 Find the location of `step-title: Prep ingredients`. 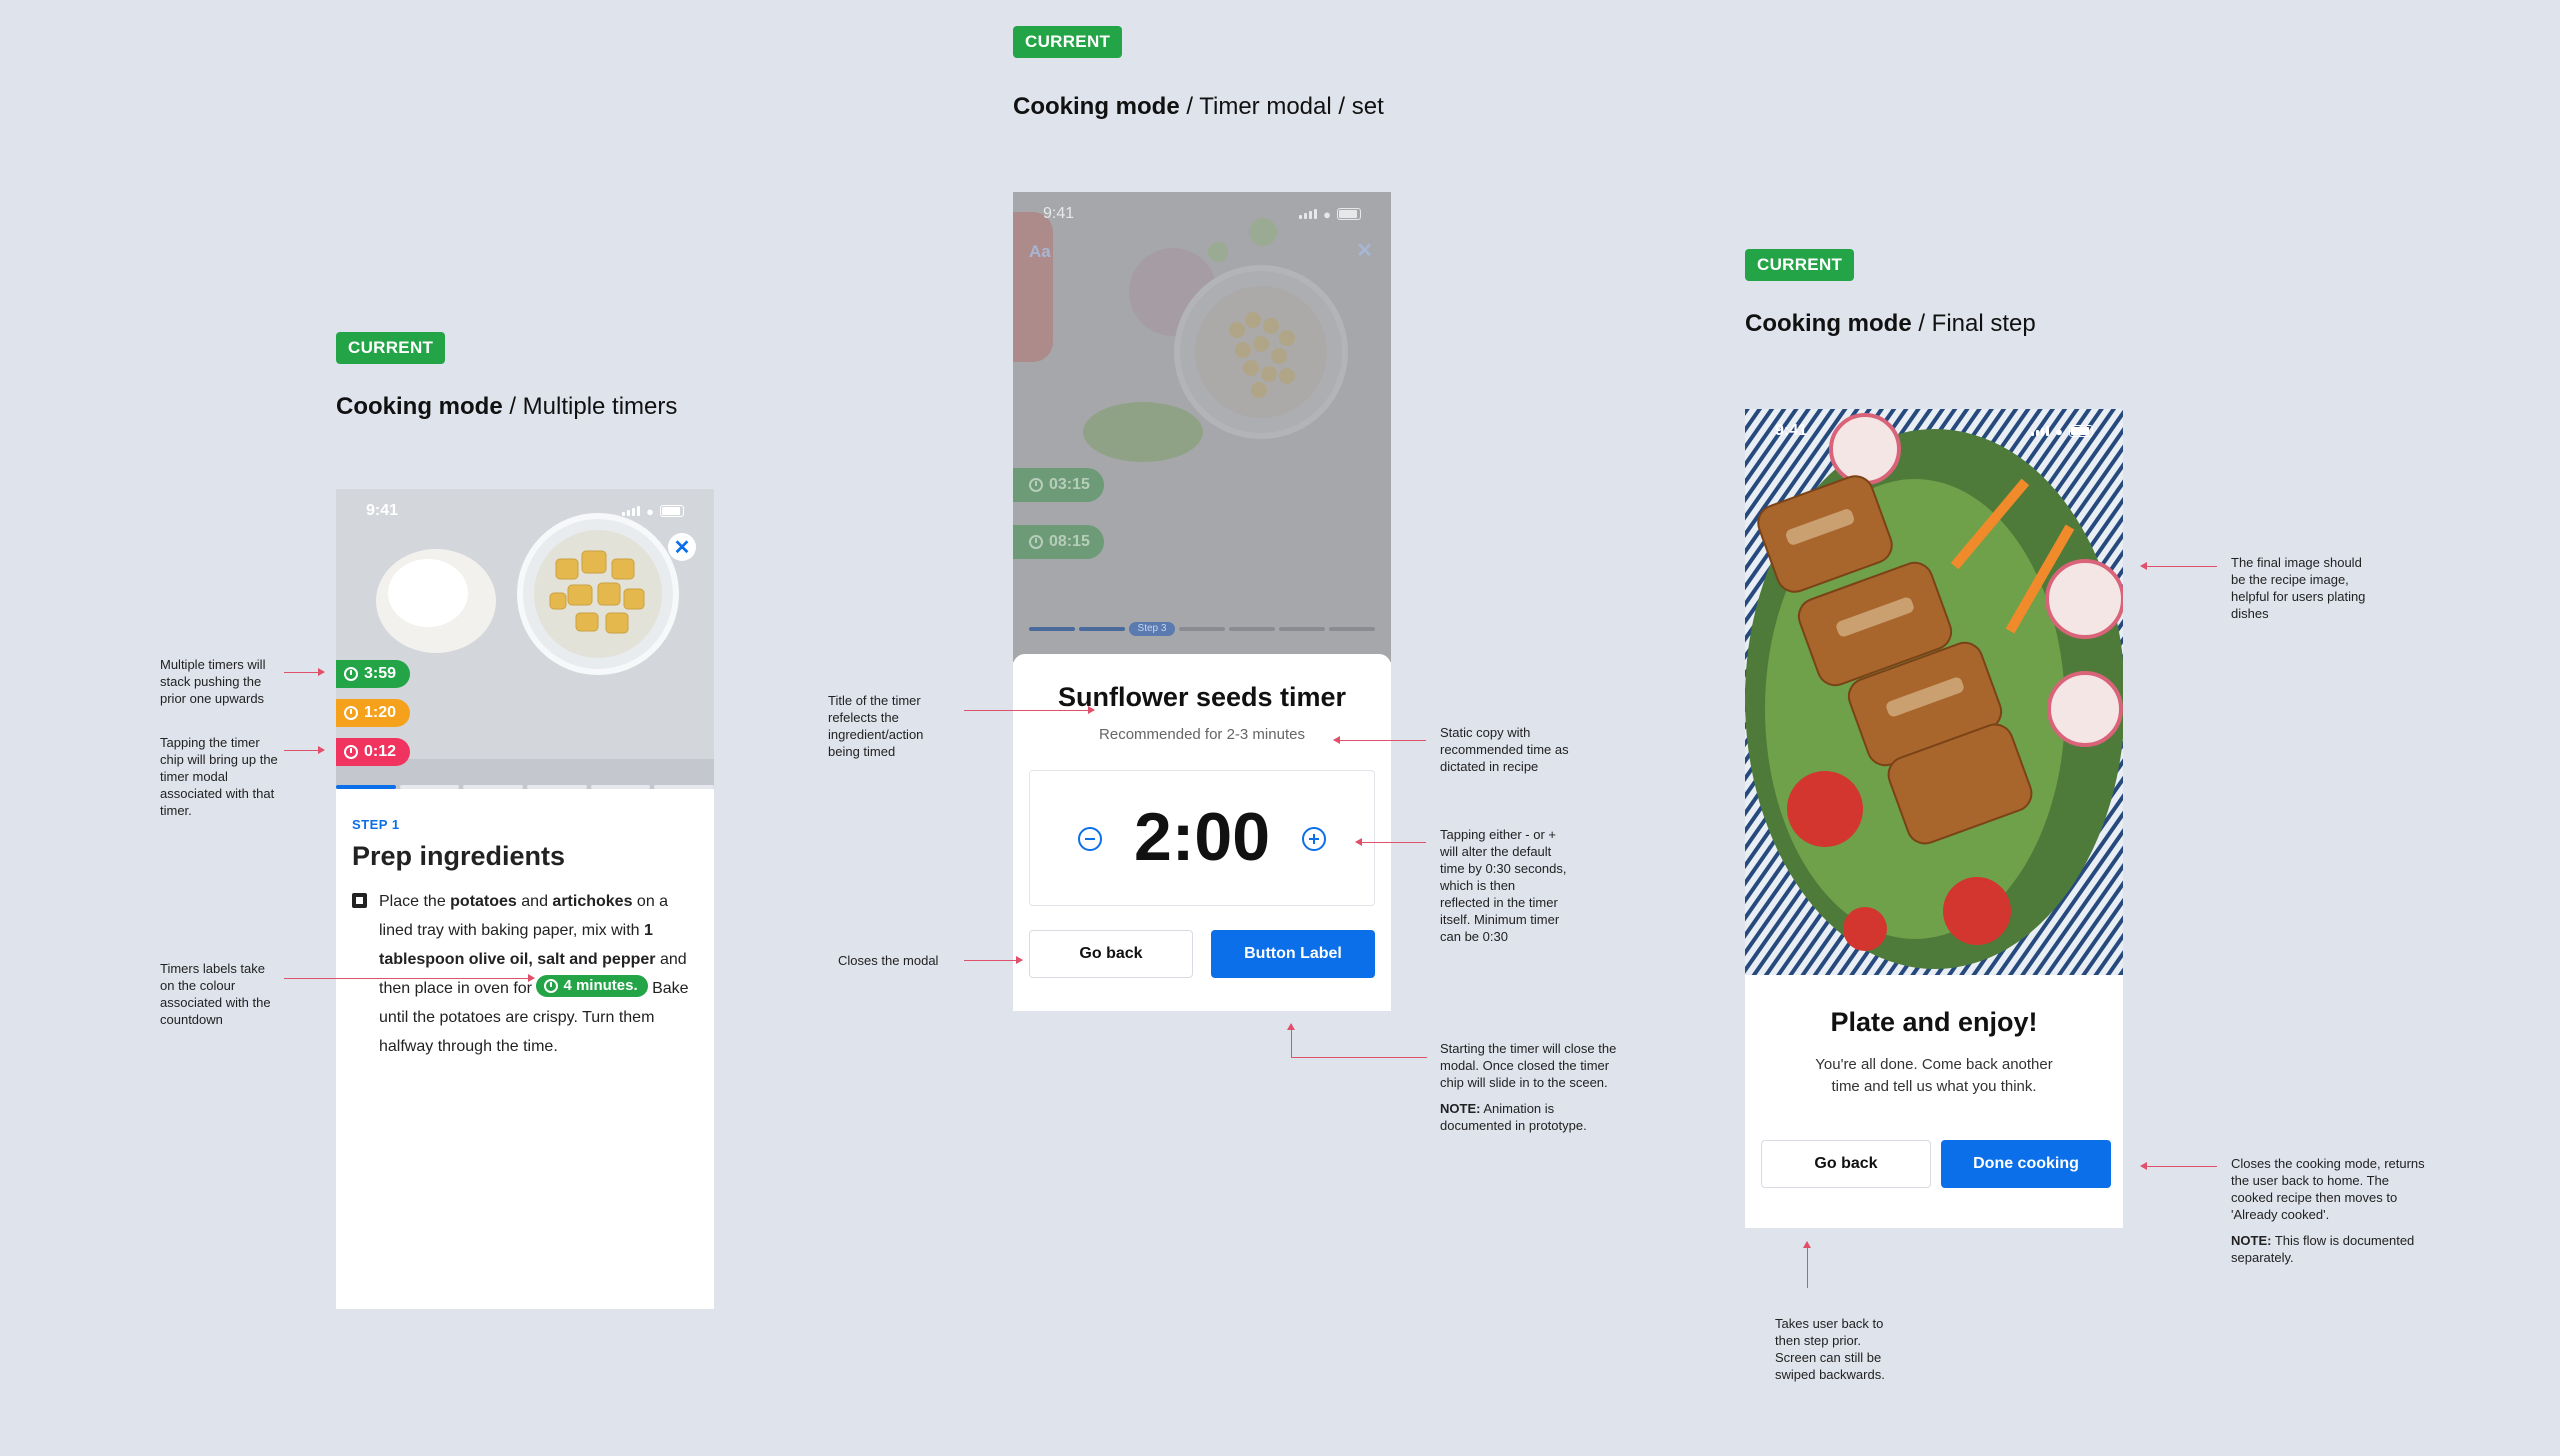

step-title: Prep ingredients is located at coordinates (459, 856).